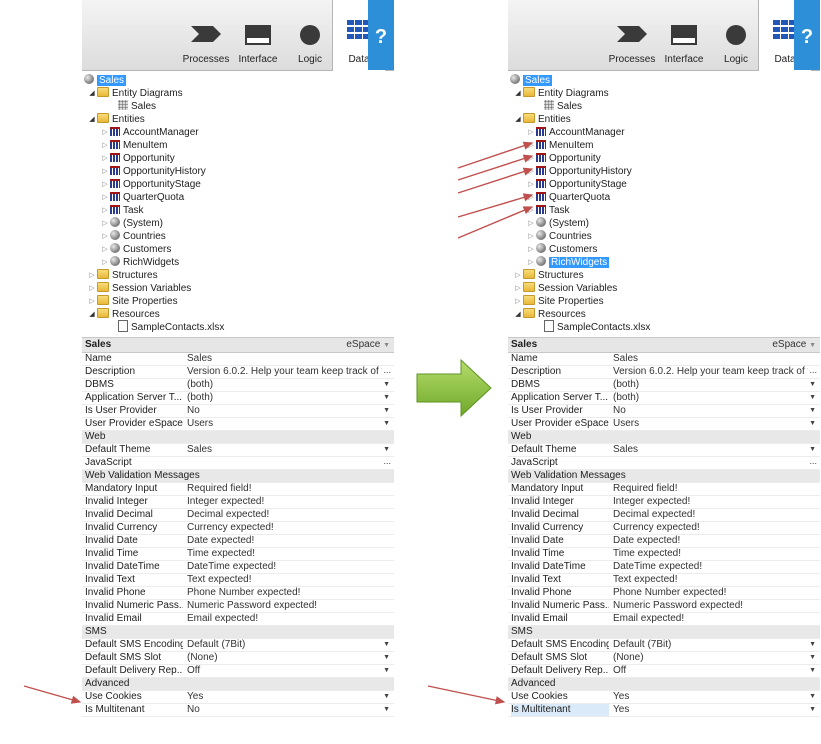  What do you see at coordinates (543, 119) in the screenshot?
I see `tree-entities: ◢ Entities` at bounding box center [543, 119].